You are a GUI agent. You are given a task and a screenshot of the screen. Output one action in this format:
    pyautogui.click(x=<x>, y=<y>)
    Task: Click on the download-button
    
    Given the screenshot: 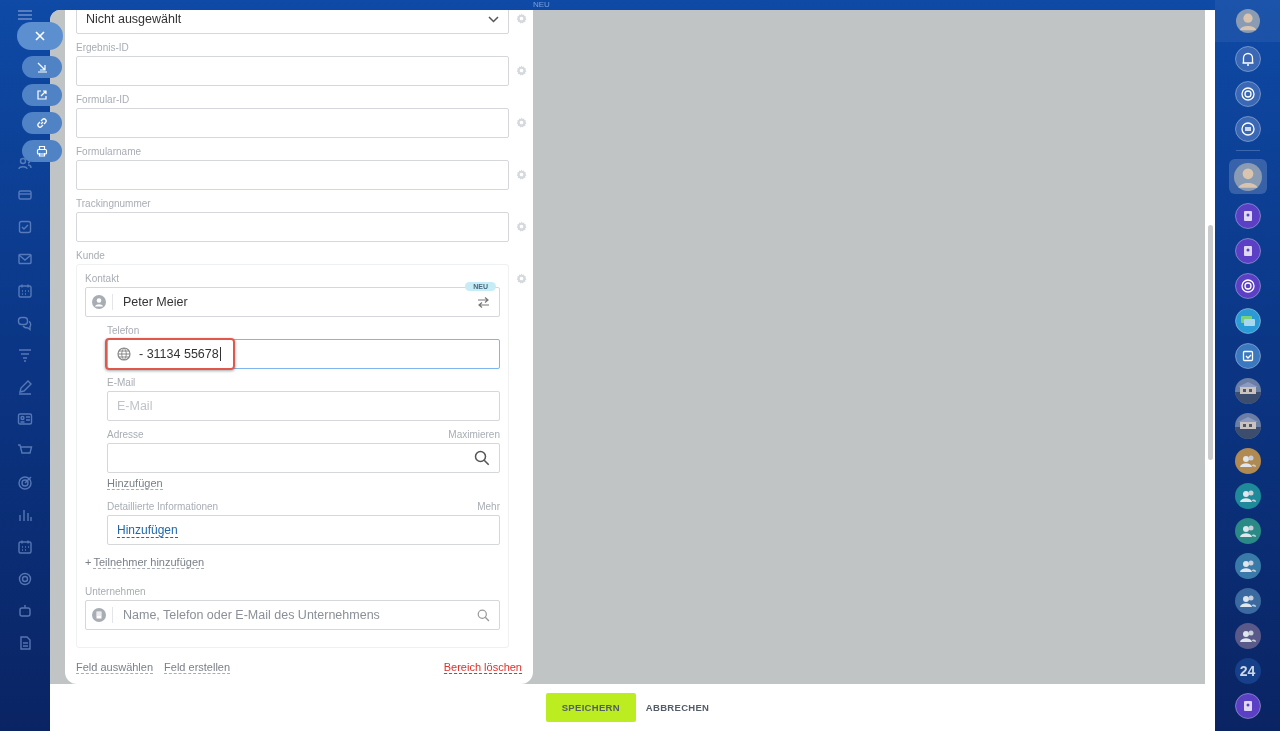 What is the action you would take?
    pyautogui.click(x=42, y=67)
    